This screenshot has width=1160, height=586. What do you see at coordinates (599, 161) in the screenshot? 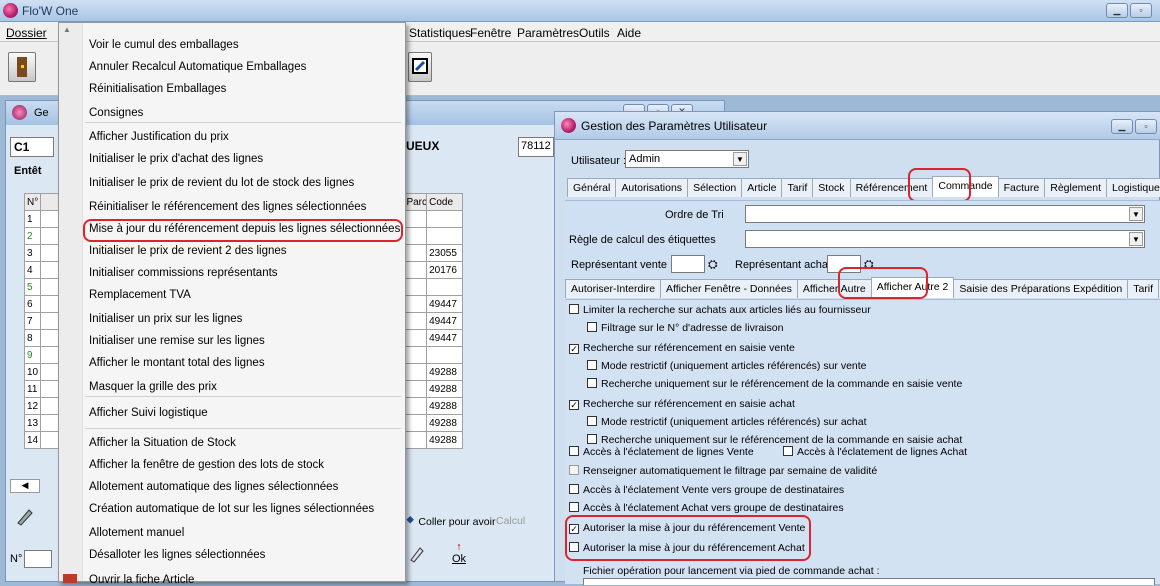
I see `user-label: Utilisateur :` at bounding box center [599, 161].